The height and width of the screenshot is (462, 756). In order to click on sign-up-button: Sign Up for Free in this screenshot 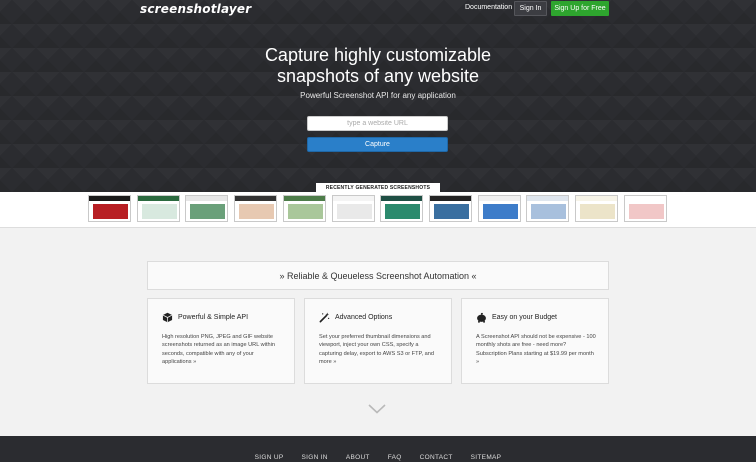, I will do `click(580, 8)`.